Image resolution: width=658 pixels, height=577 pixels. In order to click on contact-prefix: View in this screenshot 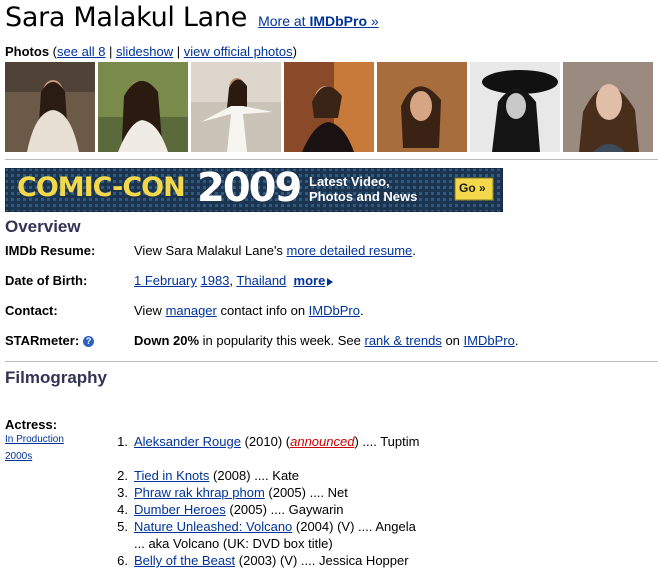, I will do `click(150, 310)`.